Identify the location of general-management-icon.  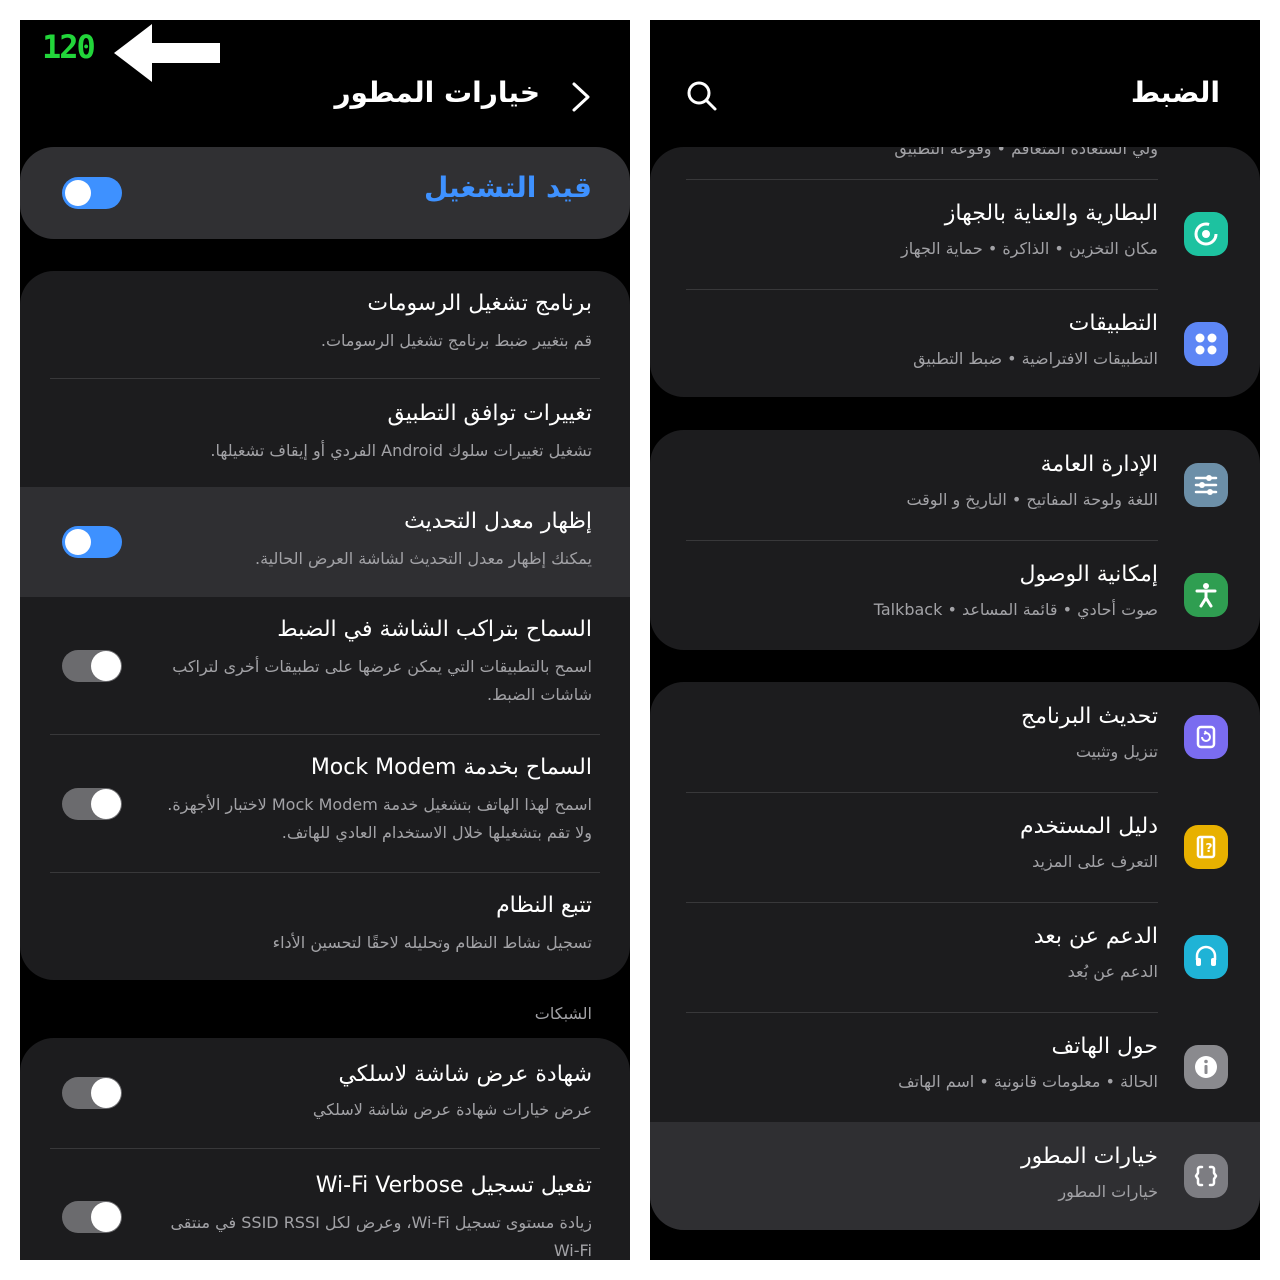
(1206, 485).